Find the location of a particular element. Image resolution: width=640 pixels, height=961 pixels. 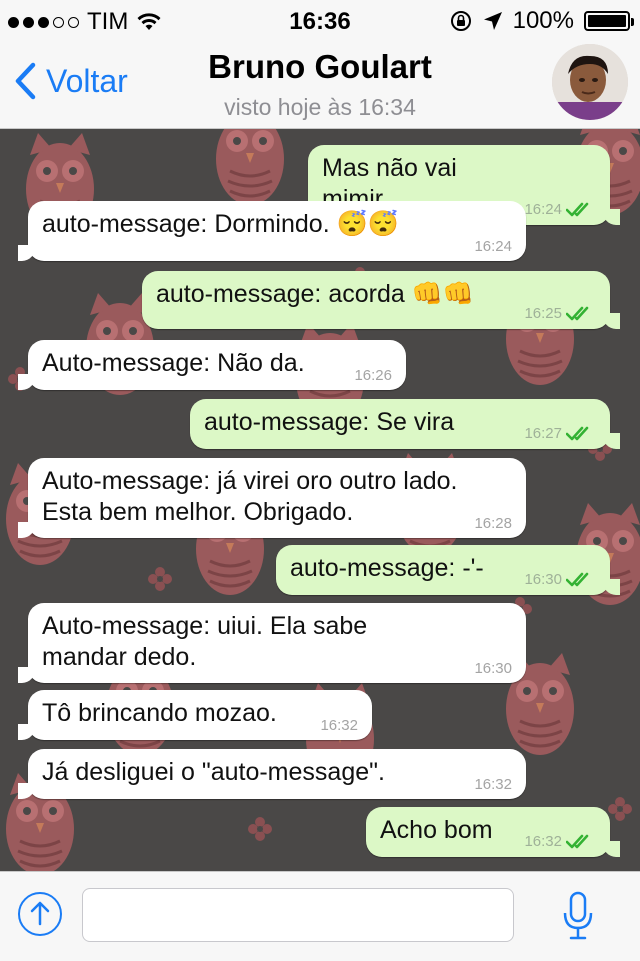

avatar-photo is located at coordinates (590, 82).